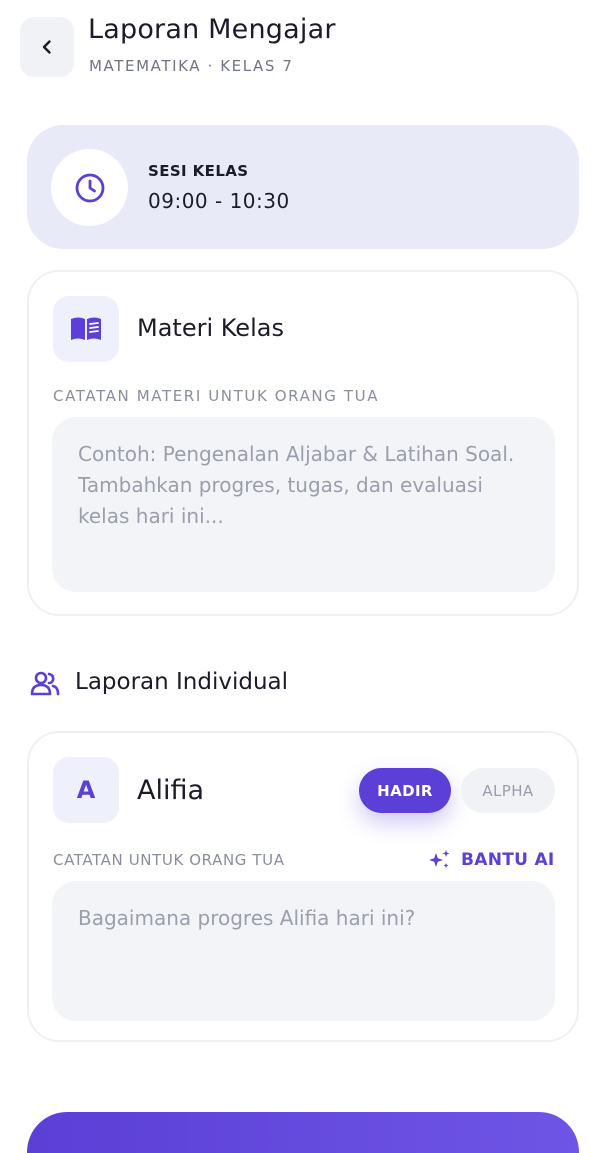  I want to click on student-notes-input: Bagaimana progres Alifia hari ini?, so click(303, 951).